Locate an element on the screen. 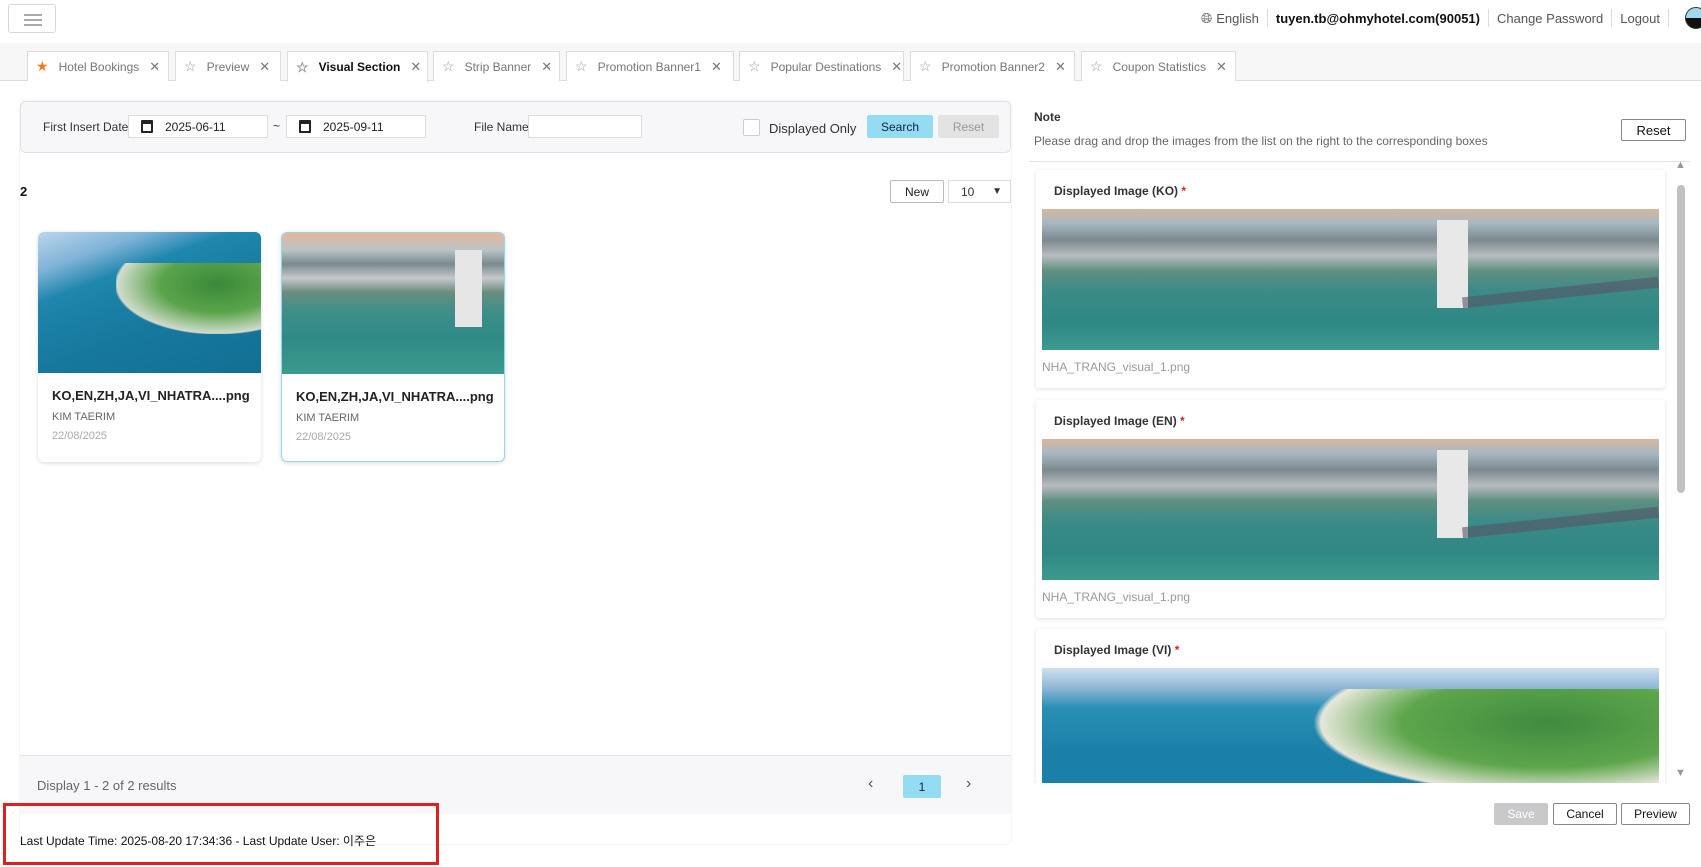  tab-label: Hotel Bookings is located at coordinates (99, 66).